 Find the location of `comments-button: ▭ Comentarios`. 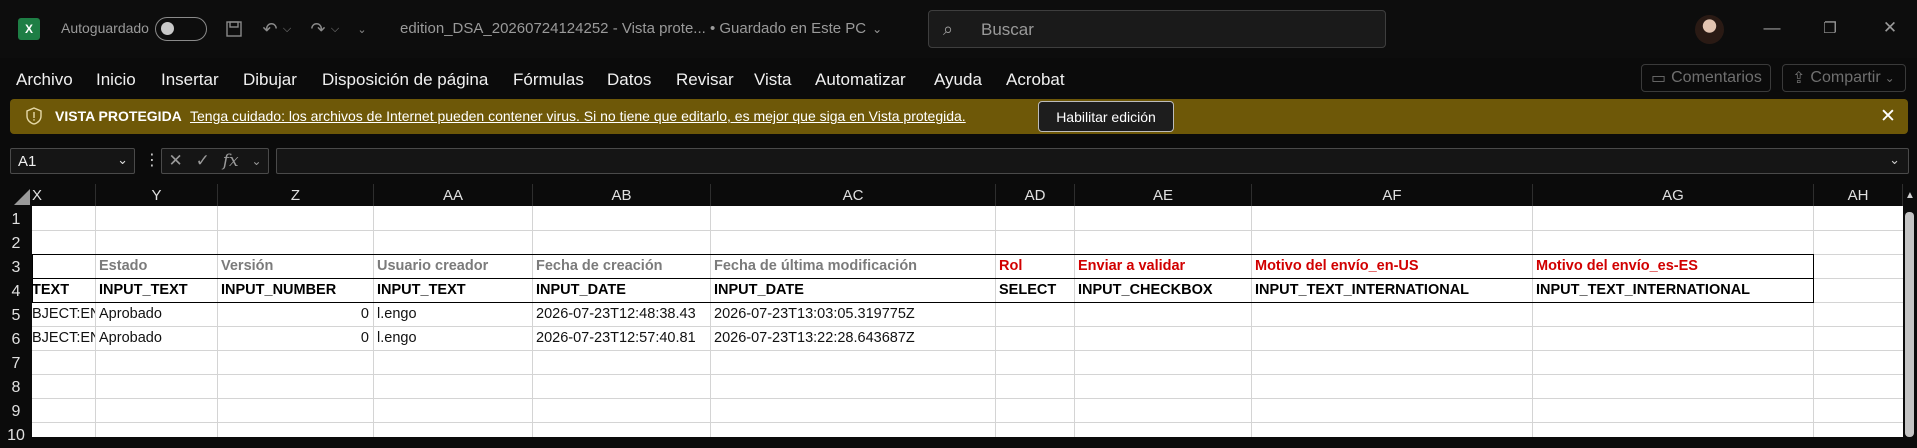

comments-button: ▭ Comentarios is located at coordinates (1706, 78).